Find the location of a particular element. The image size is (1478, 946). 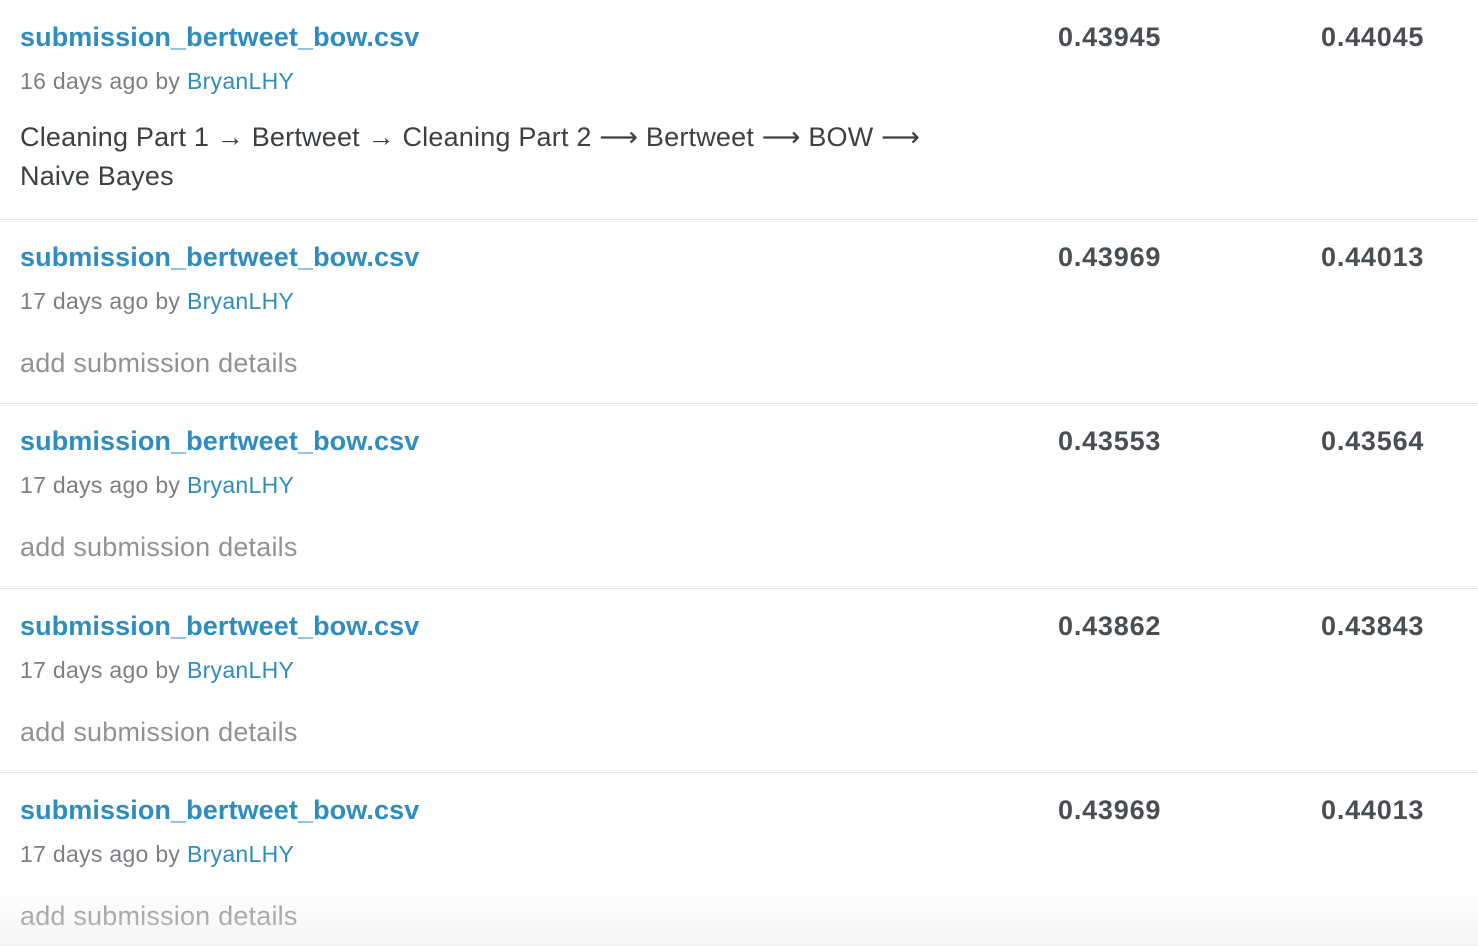

public-score: 0.44045 is located at coordinates (1373, 37).